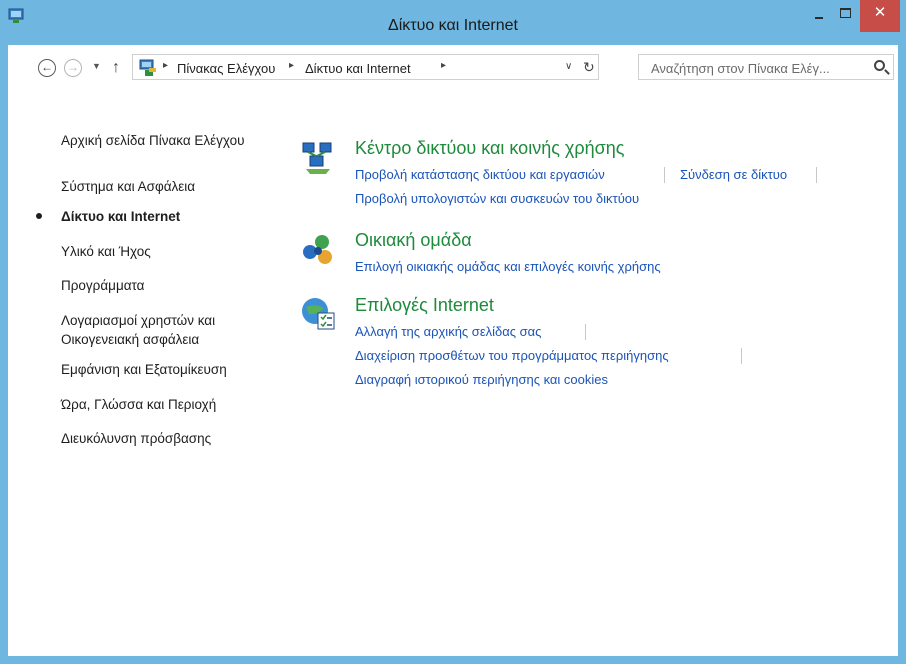  What do you see at coordinates (846, 16) in the screenshot?
I see `maximize-button` at bounding box center [846, 16].